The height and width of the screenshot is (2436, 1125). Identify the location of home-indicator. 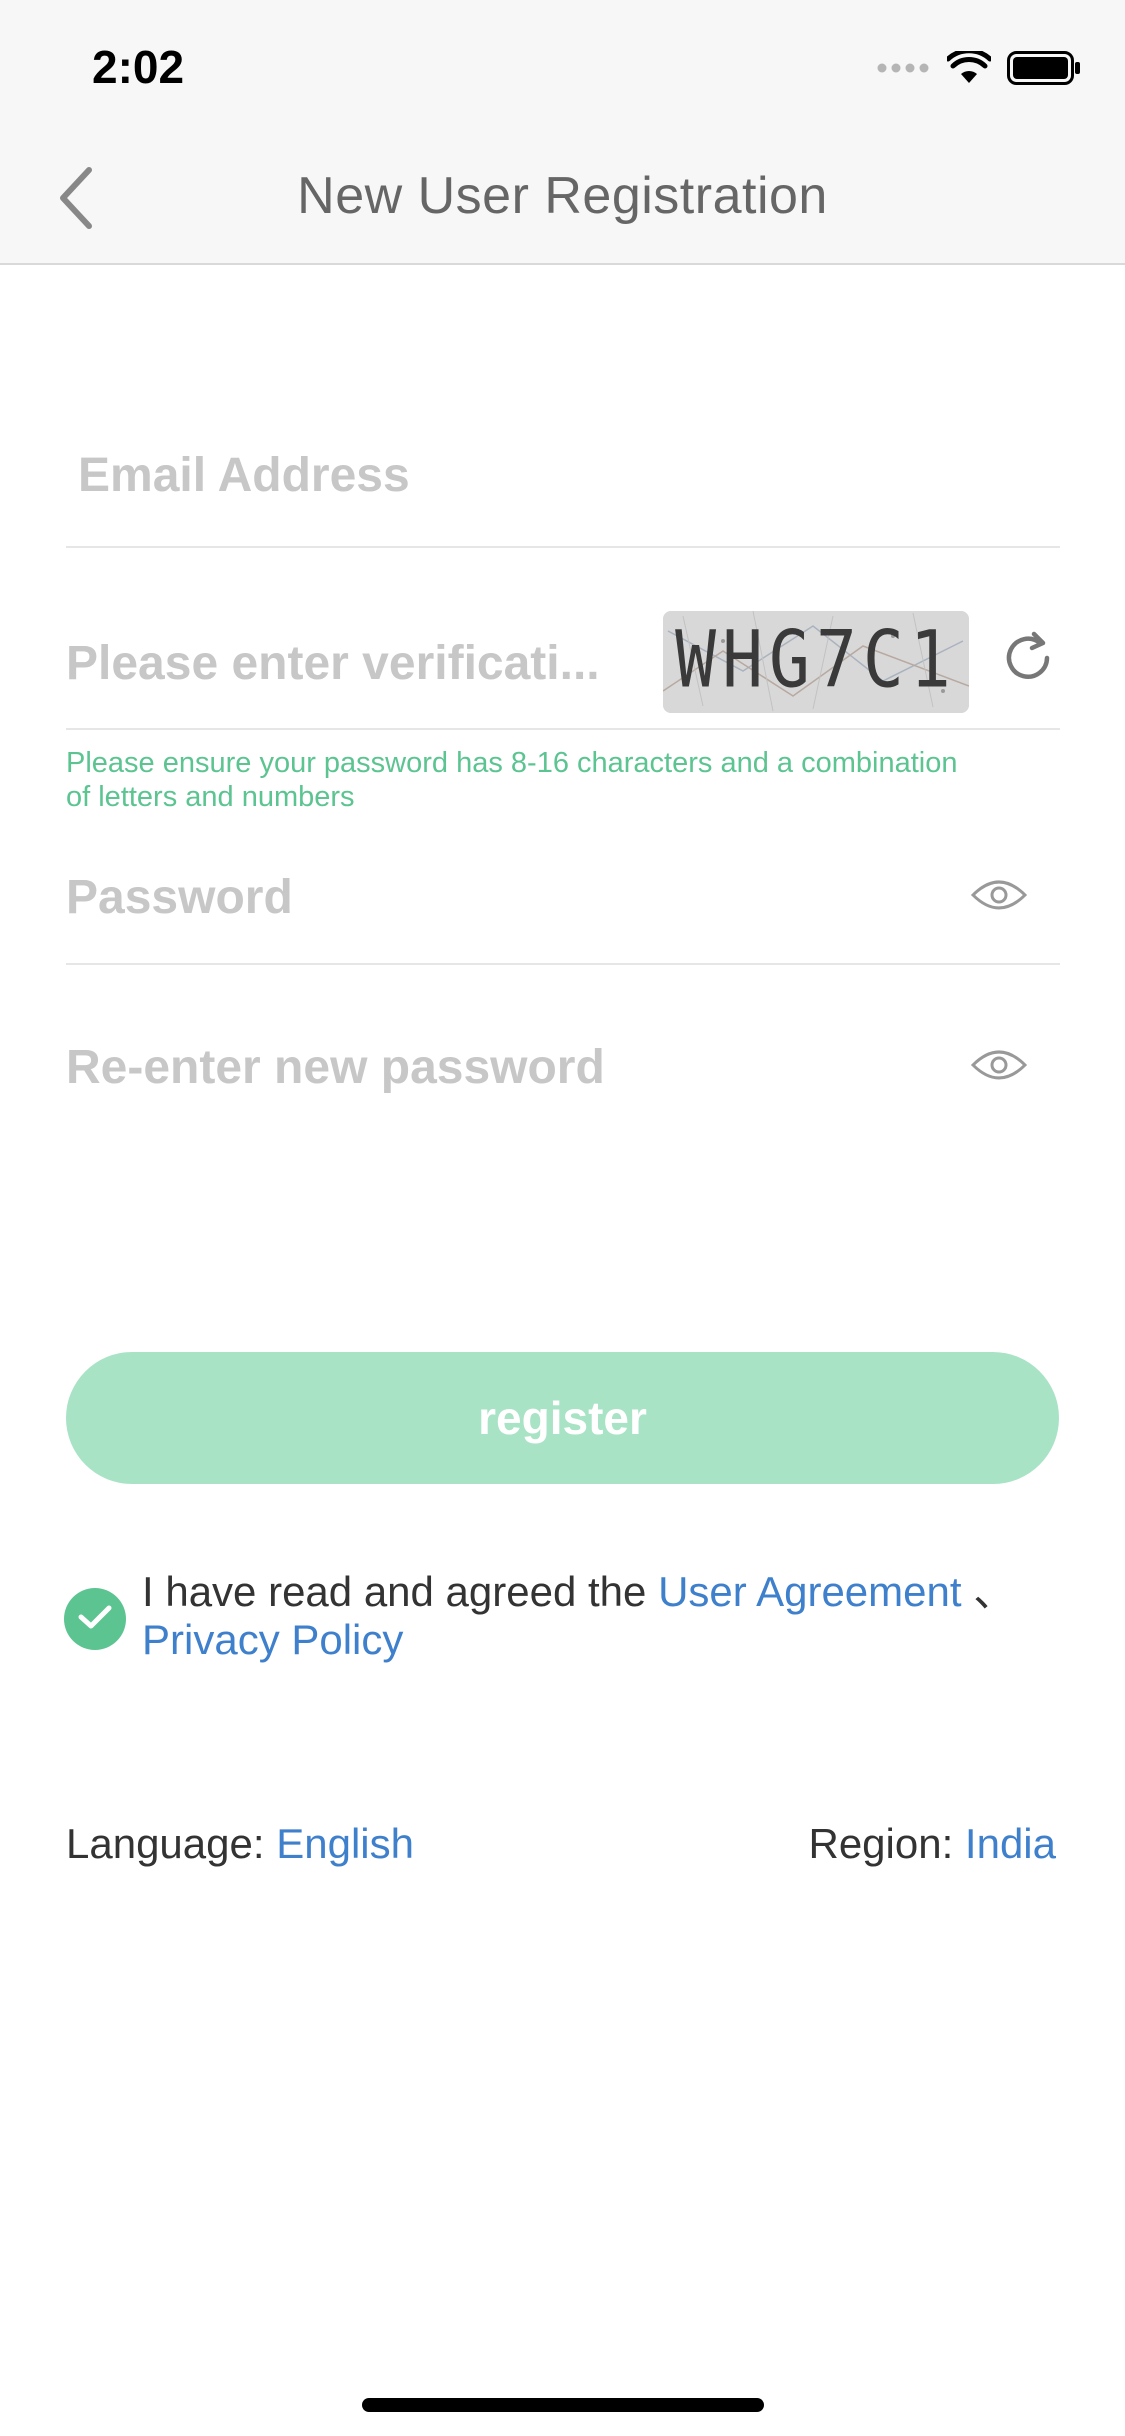
(563, 2405).